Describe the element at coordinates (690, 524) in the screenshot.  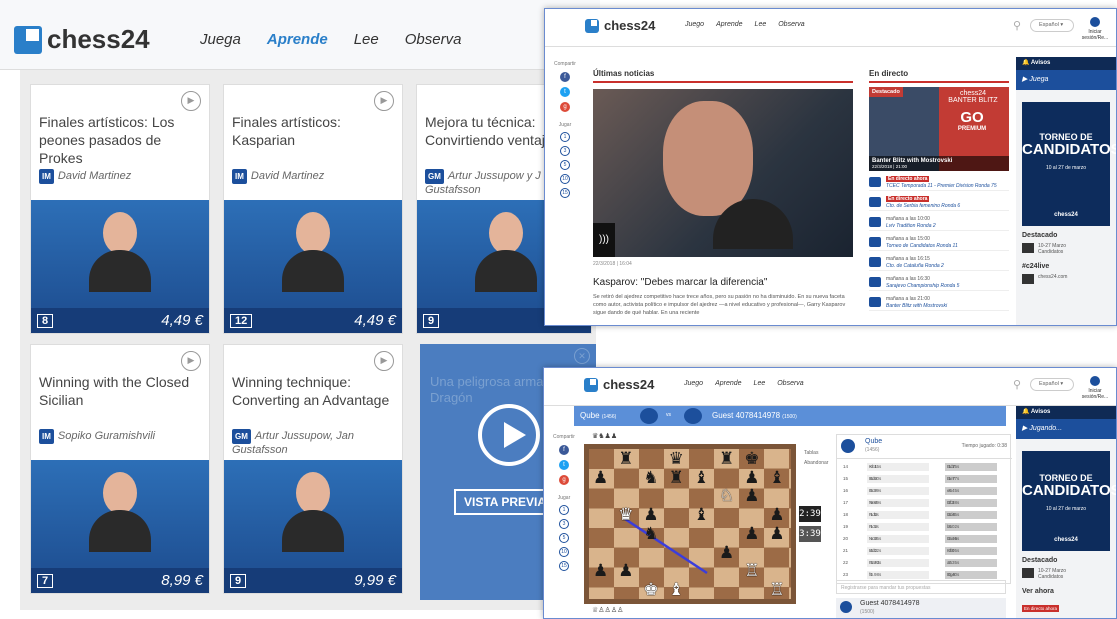
I see `chess-board: ♜ ♛ ♜ ♚ ♟ ♞ ♜ ♝ ♟ ♝ ♘ ♟ ♛ ♟ ♝ ♟ ♞ ♟ ♟ ♟ ♟ ♟ ♖ ♚ ♝ ♖` at that location.